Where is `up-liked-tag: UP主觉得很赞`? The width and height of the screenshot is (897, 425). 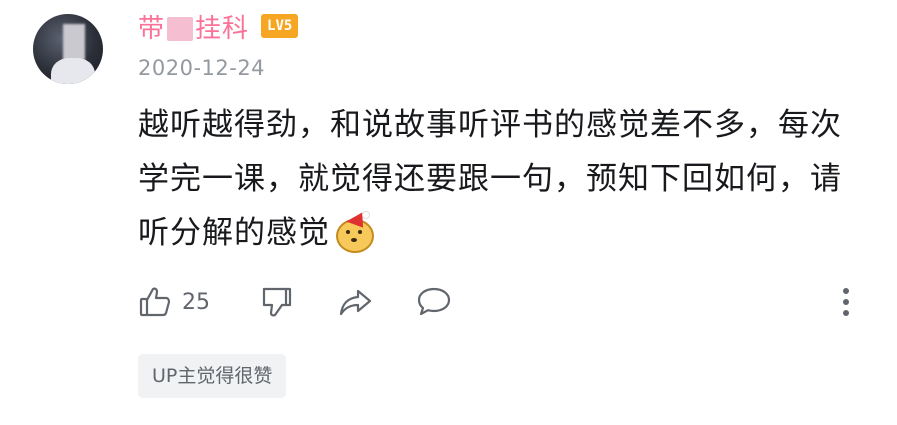 up-liked-tag: UP主觉得很赞 is located at coordinates (212, 376).